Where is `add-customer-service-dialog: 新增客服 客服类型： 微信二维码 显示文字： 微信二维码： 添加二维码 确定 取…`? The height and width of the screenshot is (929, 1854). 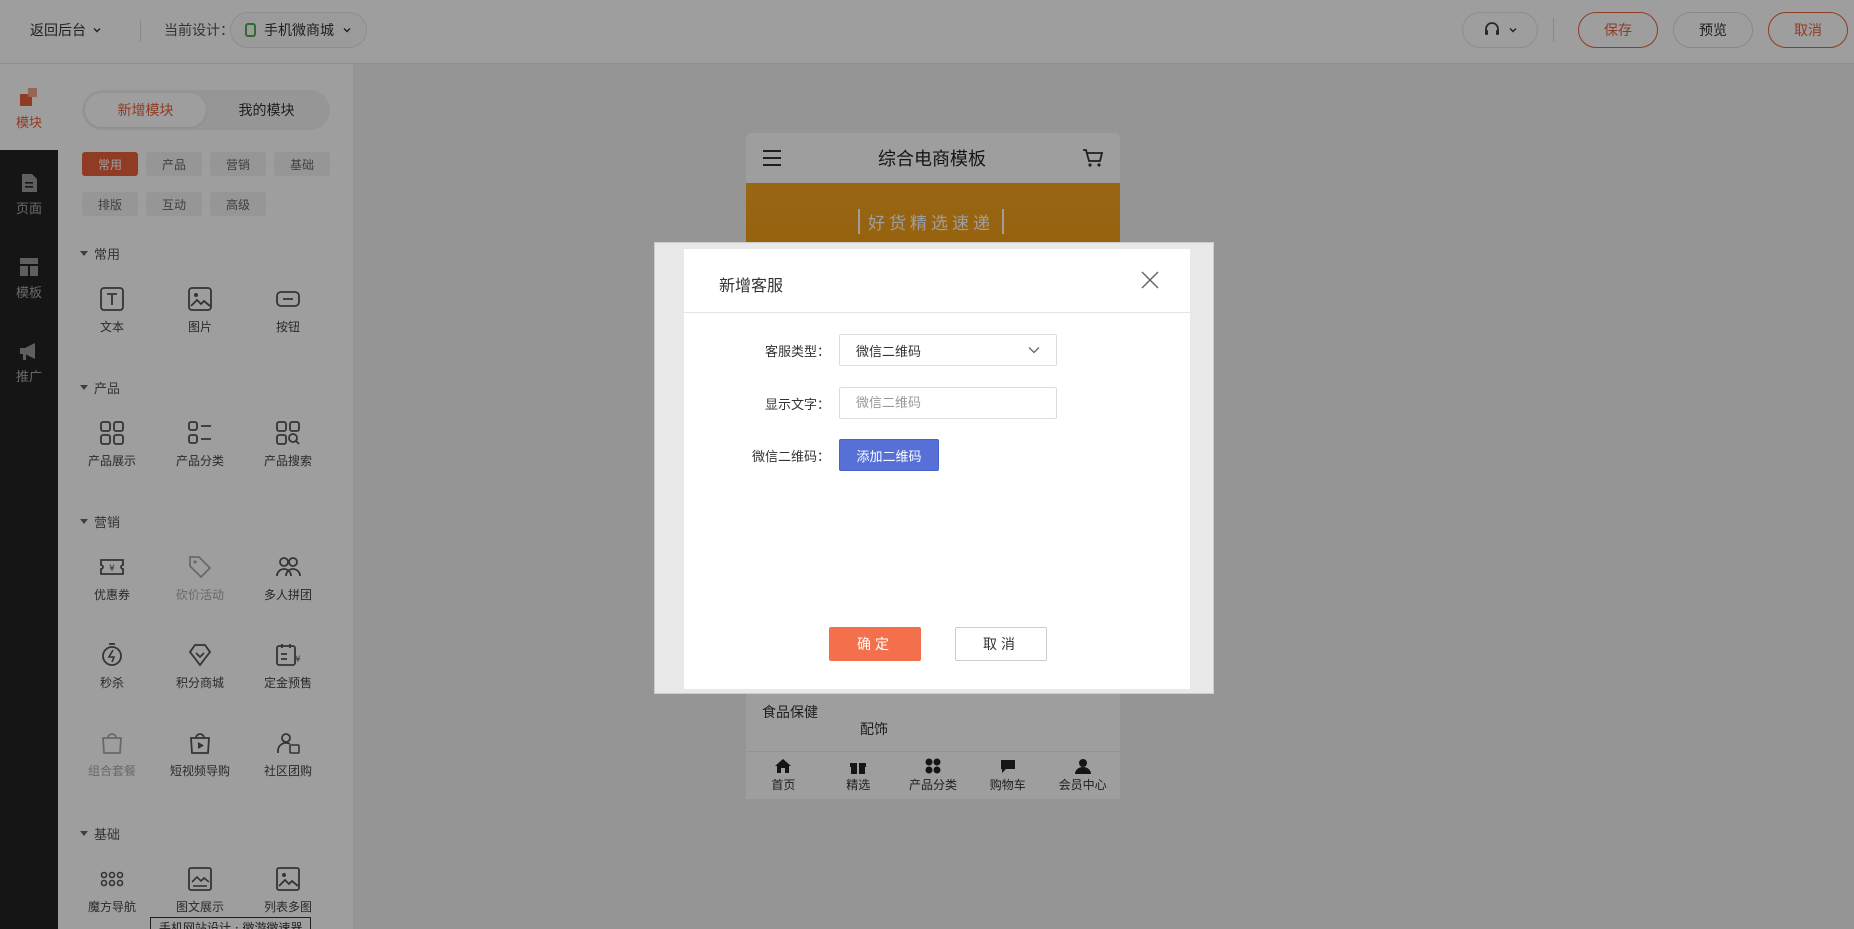 add-customer-service-dialog: 新增客服 客服类型： 微信二维码 显示文字： 微信二维码： 添加二维码 确定 取… is located at coordinates (937, 469).